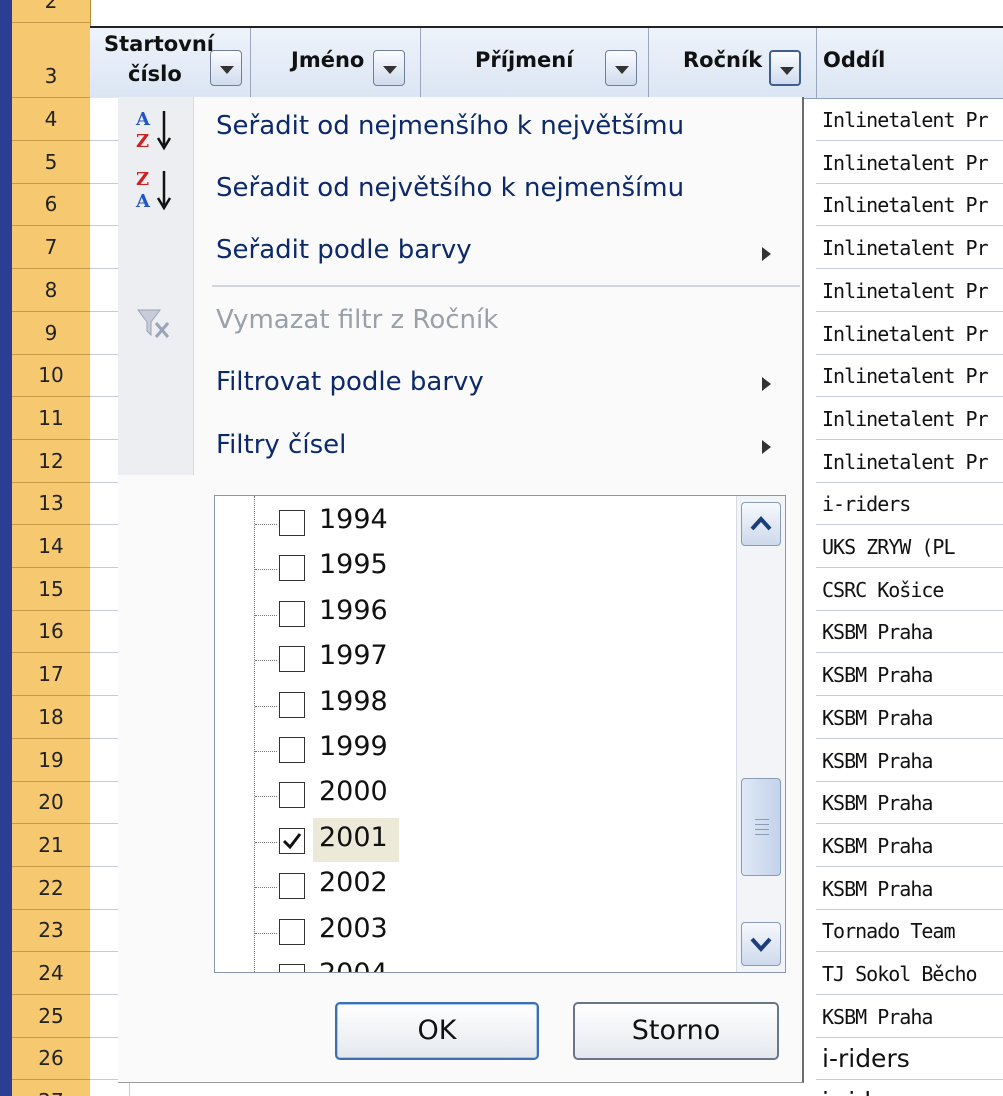 The height and width of the screenshot is (1096, 1003). I want to click on scroll-thumb, so click(761, 827).